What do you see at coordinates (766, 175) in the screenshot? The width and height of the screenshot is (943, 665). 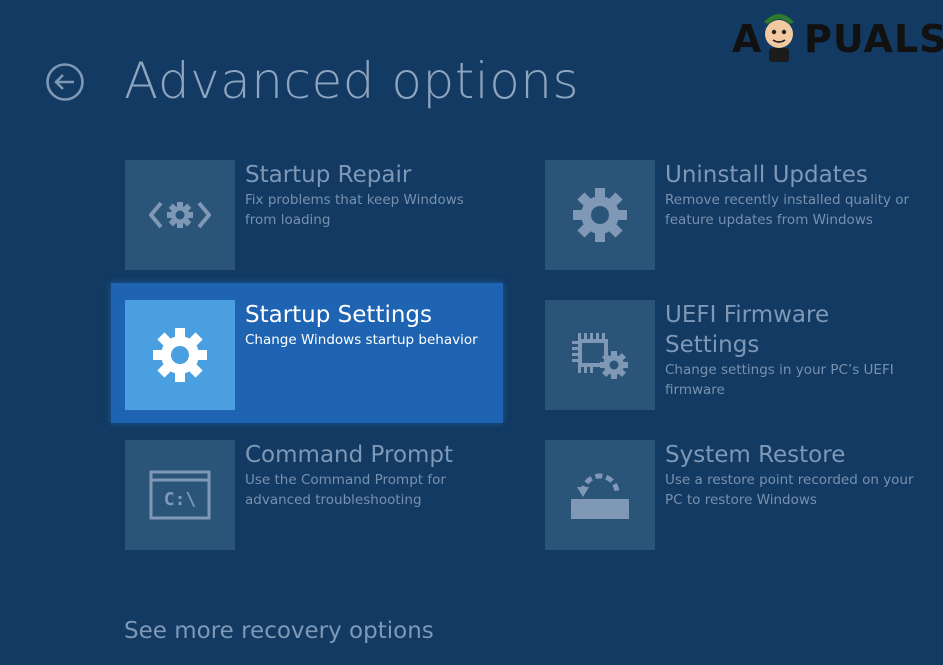 I see `option-title: Uninstall Updates` at bounding box center [766, 175].